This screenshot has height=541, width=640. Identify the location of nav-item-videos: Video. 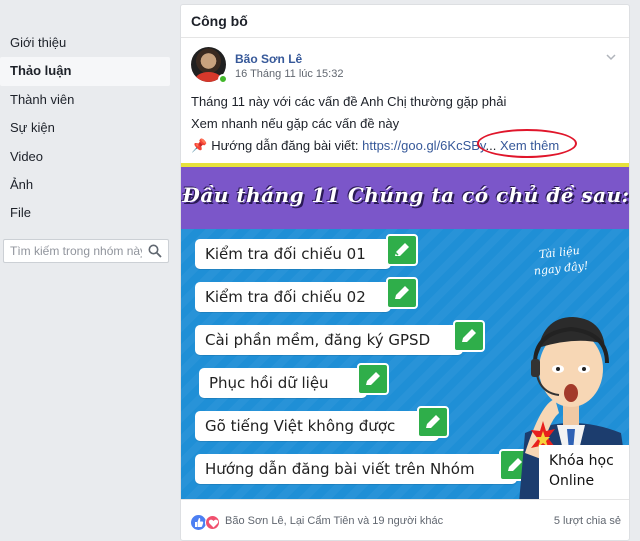
(85, 157).